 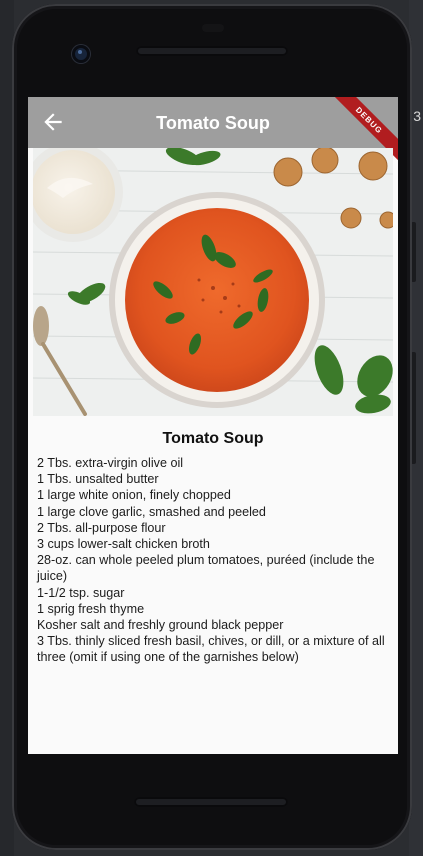 What do you see at coordinates (81, 54) in the screenshot?
I see `front-camera-icon` at bounding box center [81, 54].